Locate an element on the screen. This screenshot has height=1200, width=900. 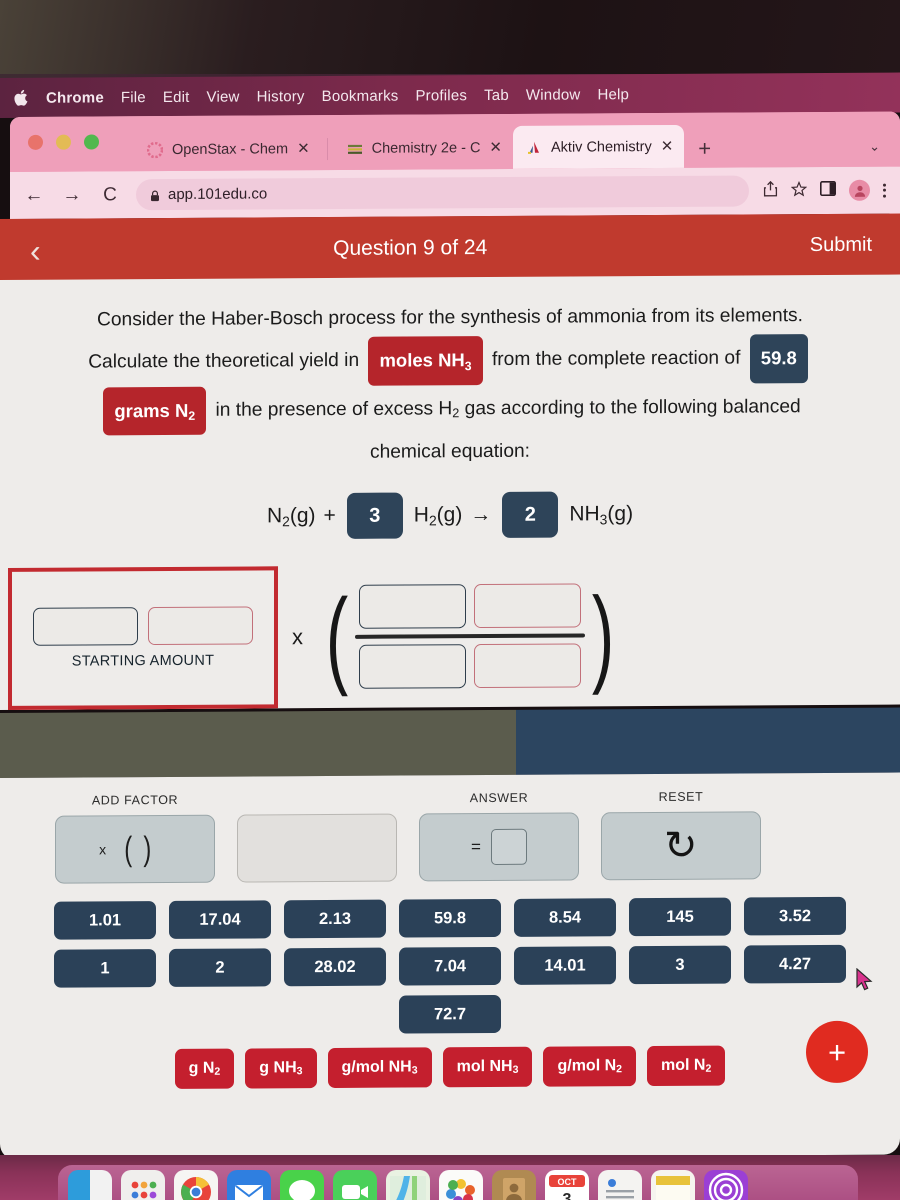
starting-amount-unit-slot is located at coordinates (200, 626).